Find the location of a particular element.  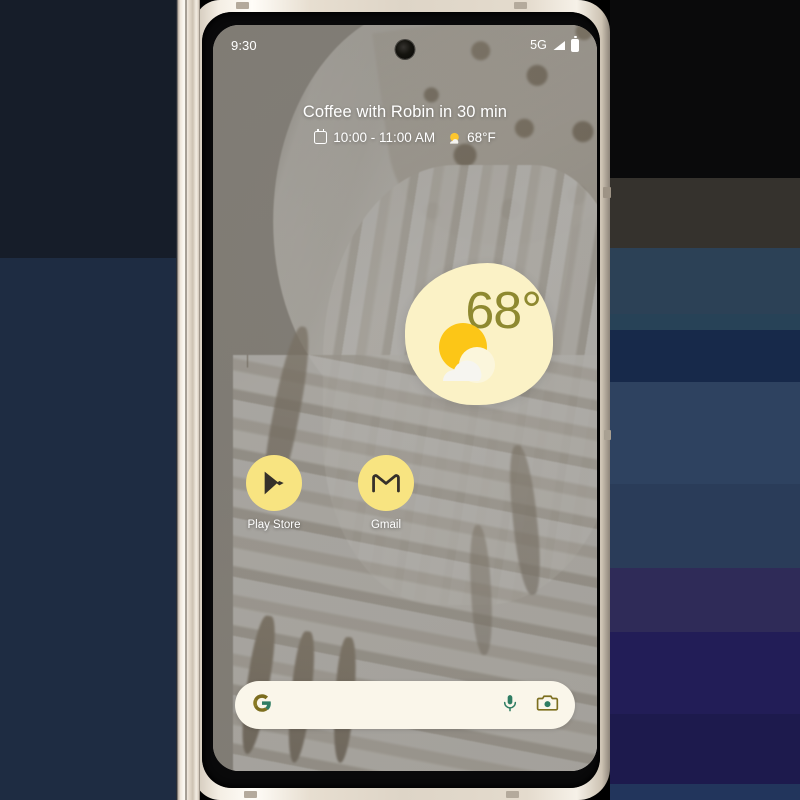

app-label: Gmail is located at coordinates (386, 525).